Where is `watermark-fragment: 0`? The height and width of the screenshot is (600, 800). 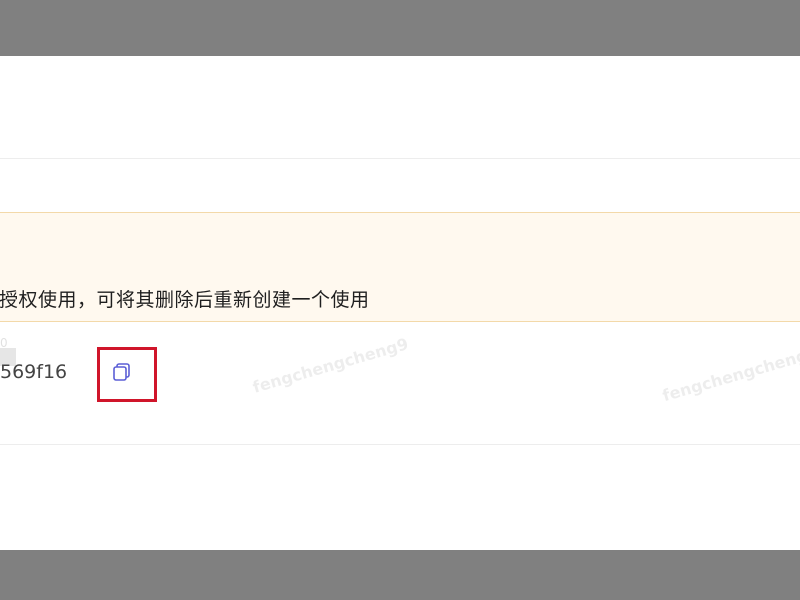 watermark-fragment: 0 is located at coordinates (4, 343).